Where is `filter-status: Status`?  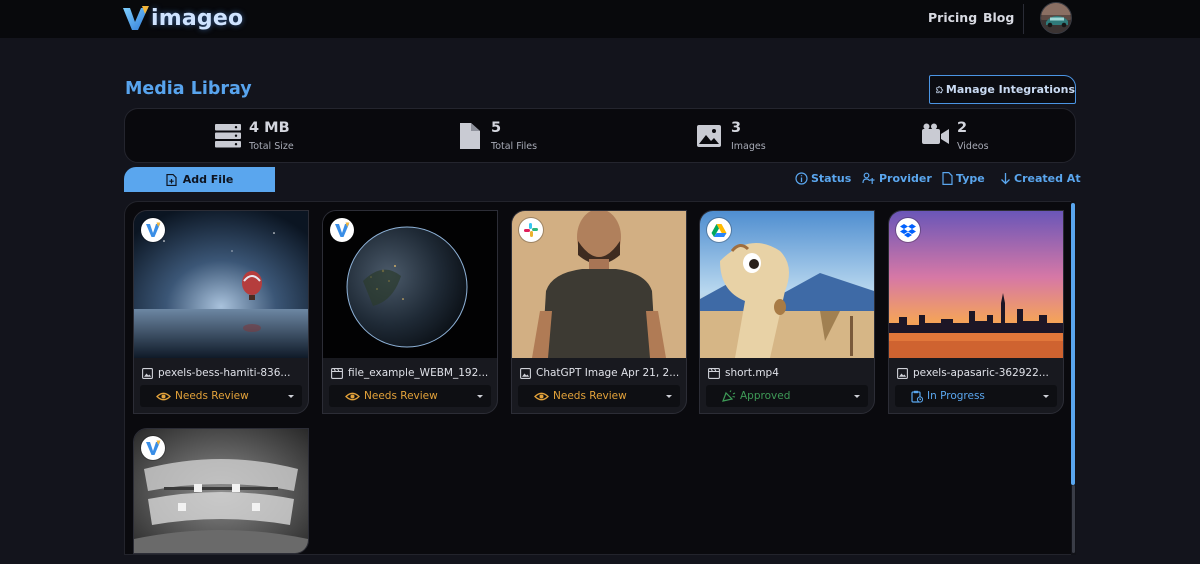
filter-status: Status is located at coordinates (823, 178).